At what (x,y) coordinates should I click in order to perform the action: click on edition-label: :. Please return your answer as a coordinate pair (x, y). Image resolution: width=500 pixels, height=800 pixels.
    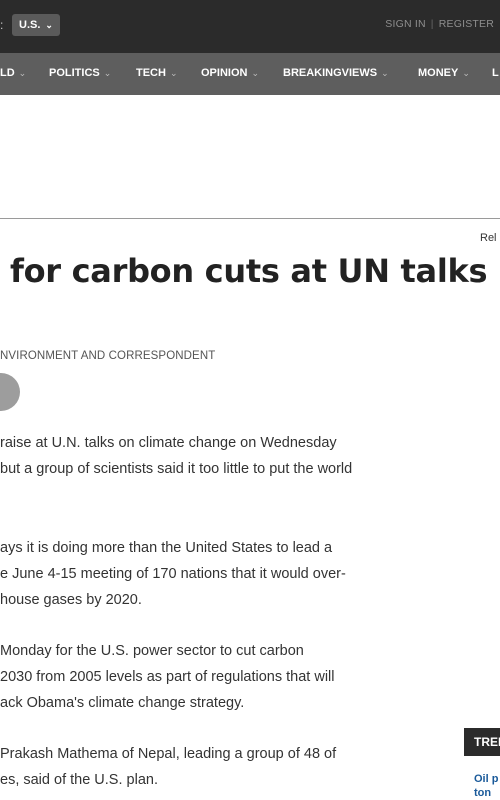
    Looking at the image, I should click on (2, 25).